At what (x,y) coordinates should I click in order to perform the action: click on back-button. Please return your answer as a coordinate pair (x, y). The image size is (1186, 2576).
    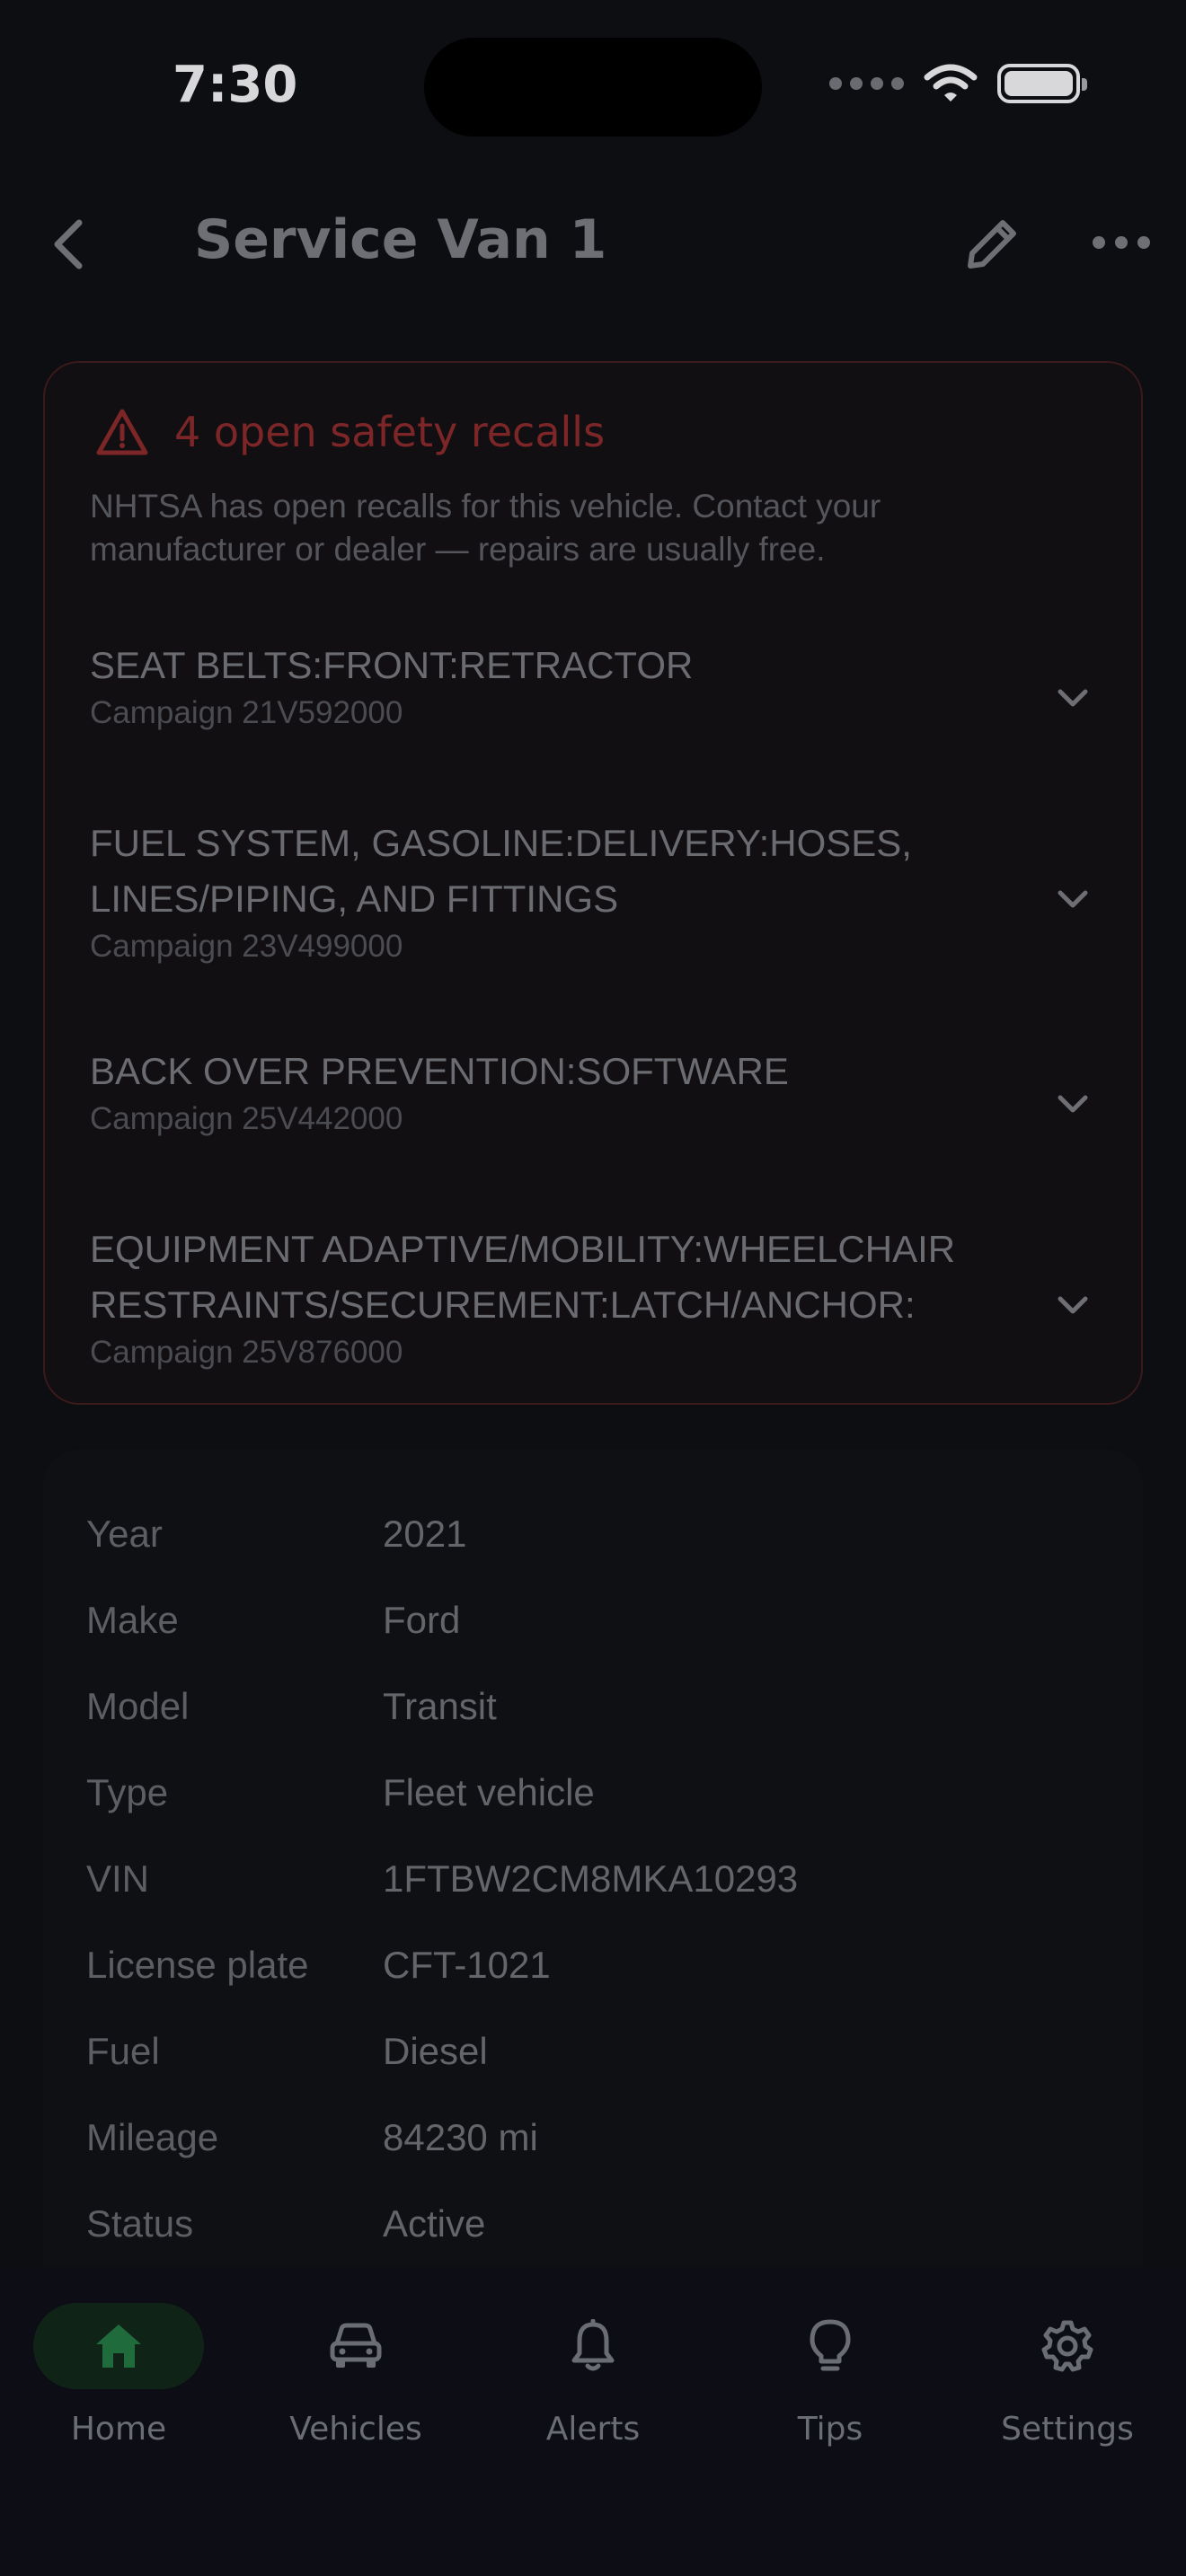
    Looking at the image, I should click on (75, 244).